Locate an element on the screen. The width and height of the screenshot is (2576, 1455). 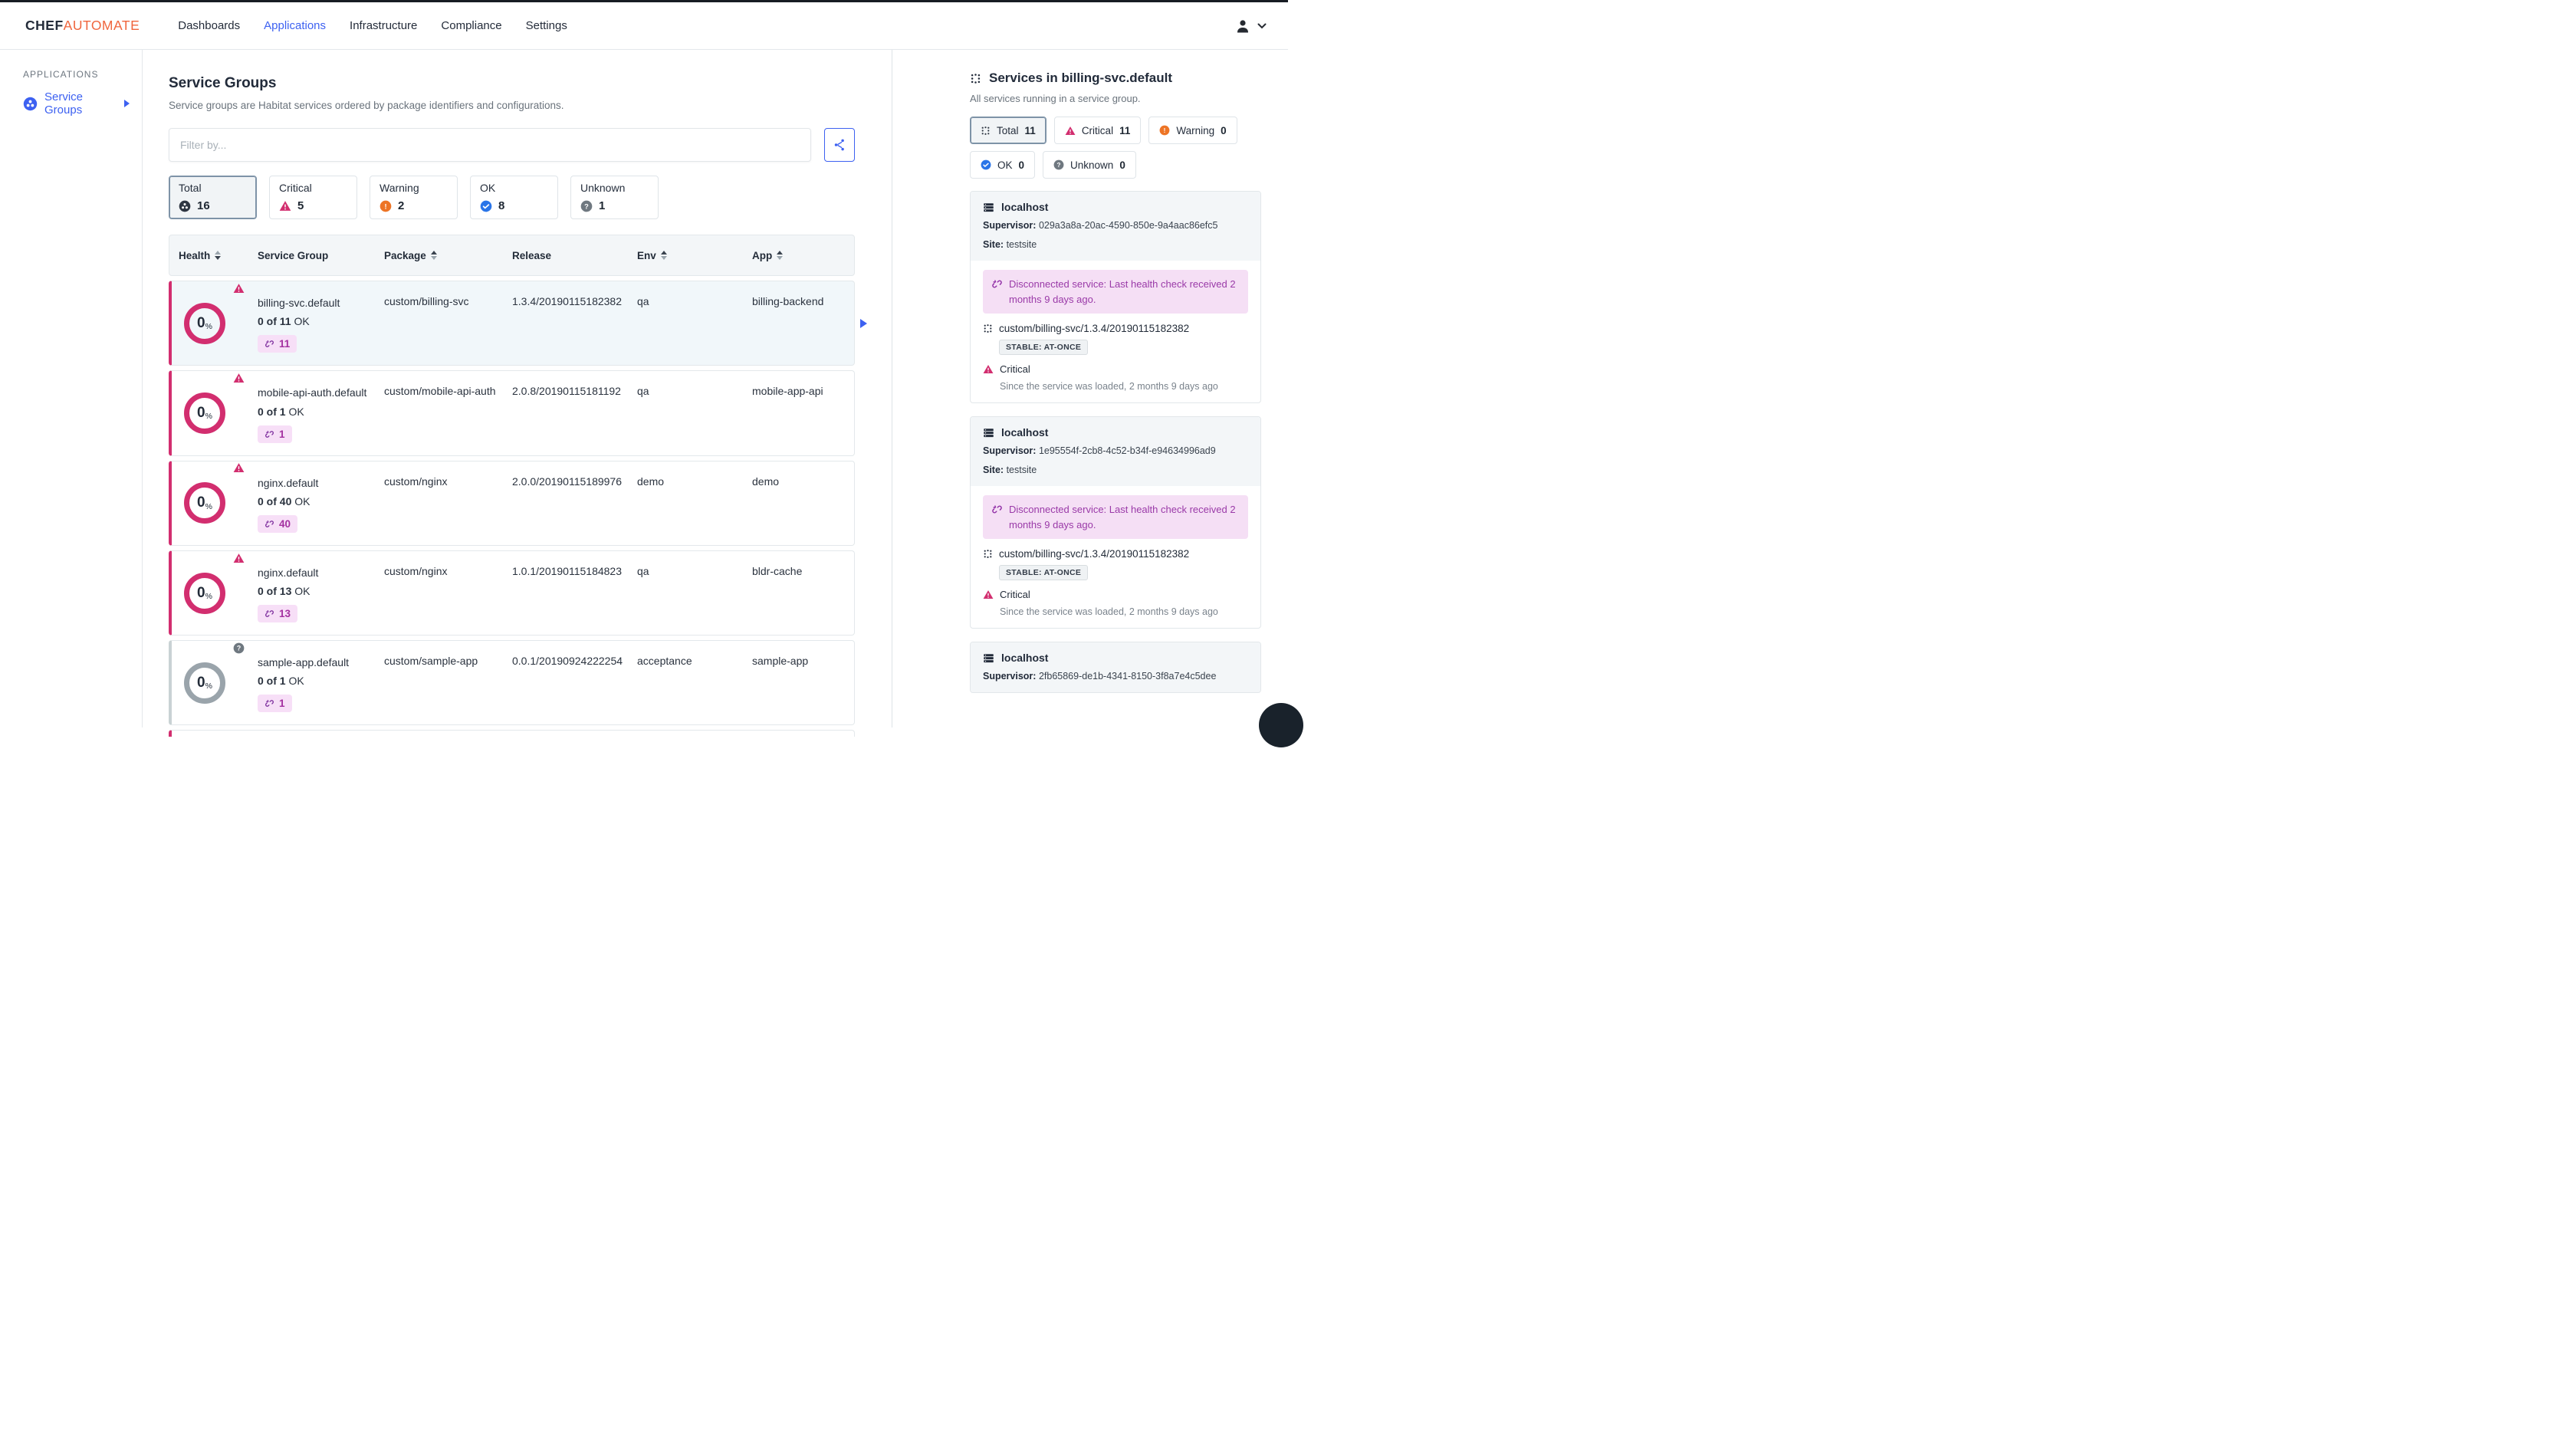
chip-label: OK is located at coordinates (1005, 165).